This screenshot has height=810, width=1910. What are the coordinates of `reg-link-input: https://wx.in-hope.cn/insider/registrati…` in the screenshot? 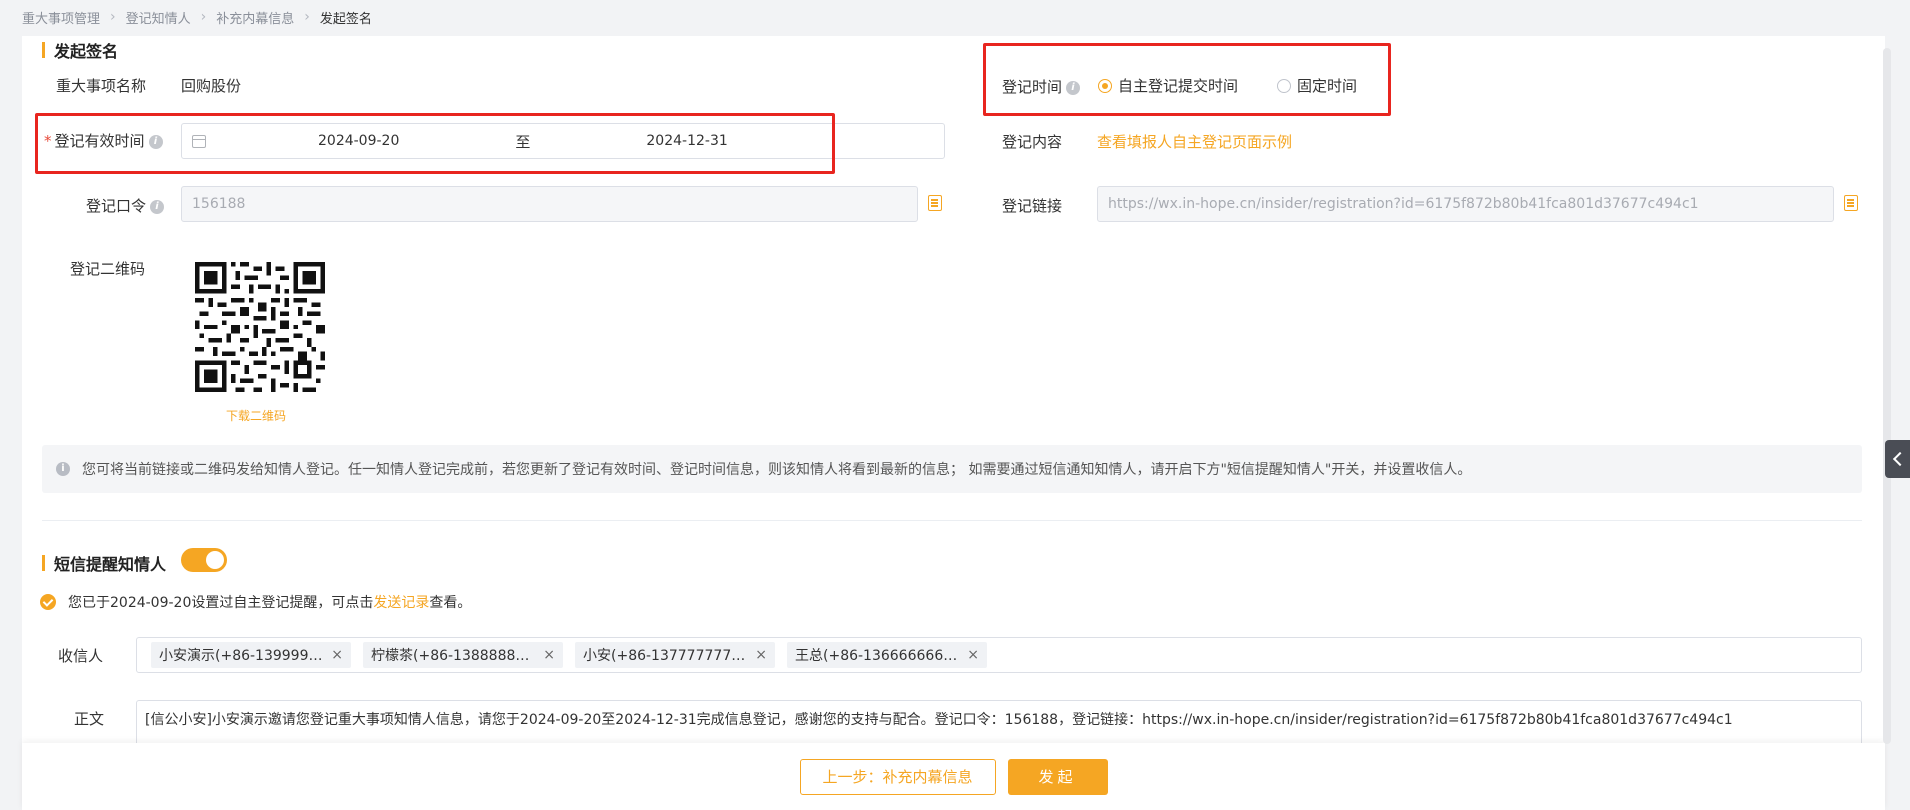 It's located at (1465, 204).